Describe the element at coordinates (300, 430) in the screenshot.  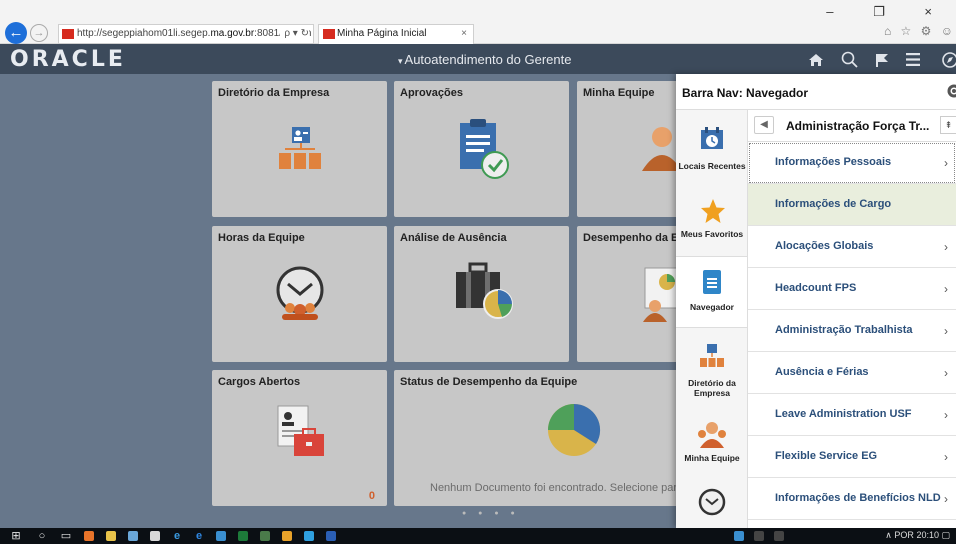
I see `job-posting-icon` at that location.